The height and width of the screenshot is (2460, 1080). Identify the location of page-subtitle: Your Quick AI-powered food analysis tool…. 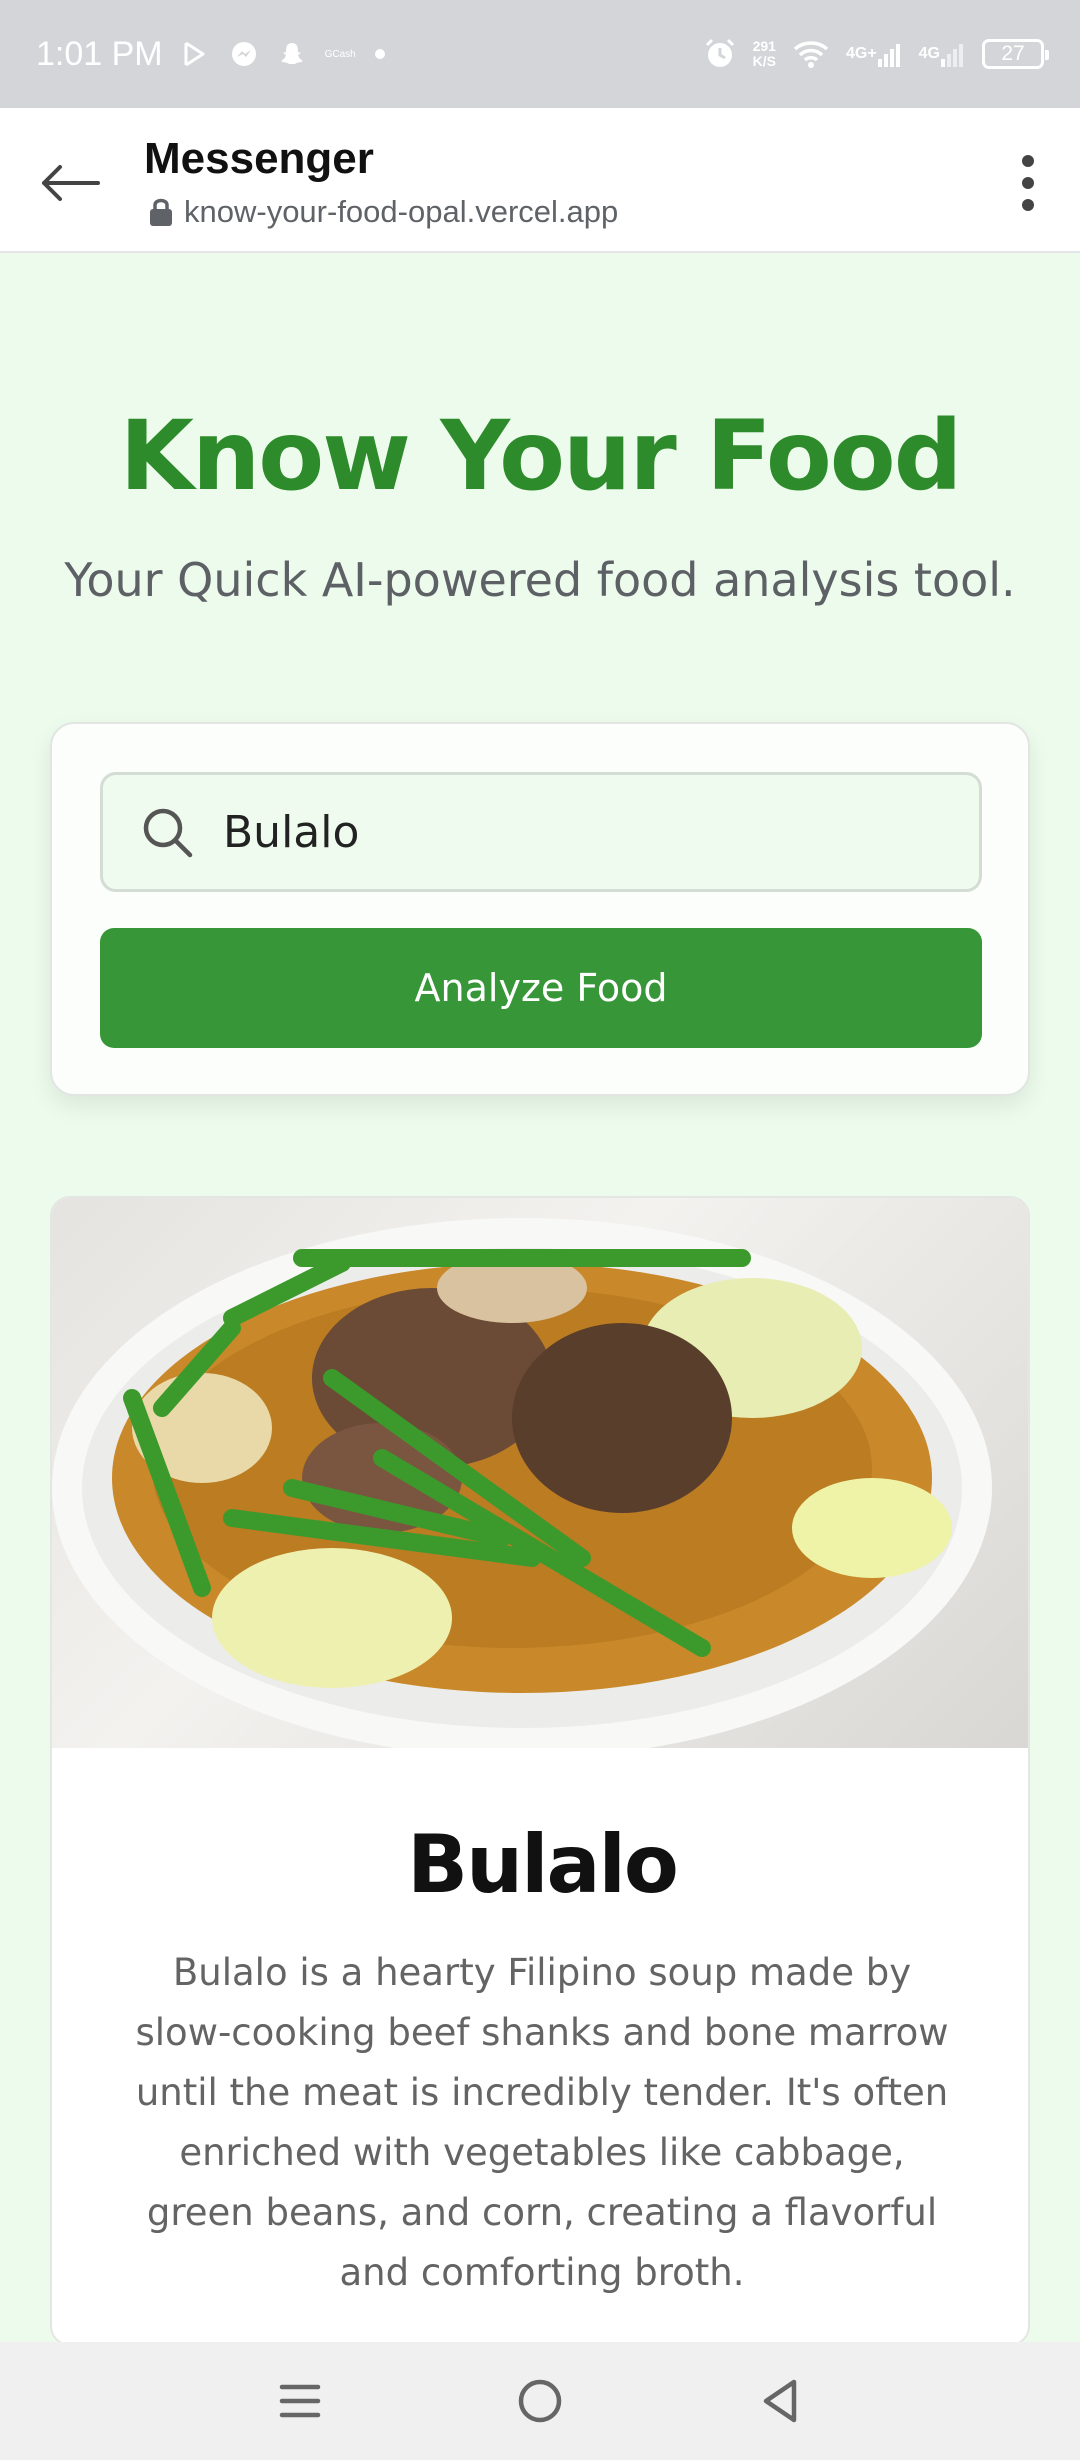
(540, 580).